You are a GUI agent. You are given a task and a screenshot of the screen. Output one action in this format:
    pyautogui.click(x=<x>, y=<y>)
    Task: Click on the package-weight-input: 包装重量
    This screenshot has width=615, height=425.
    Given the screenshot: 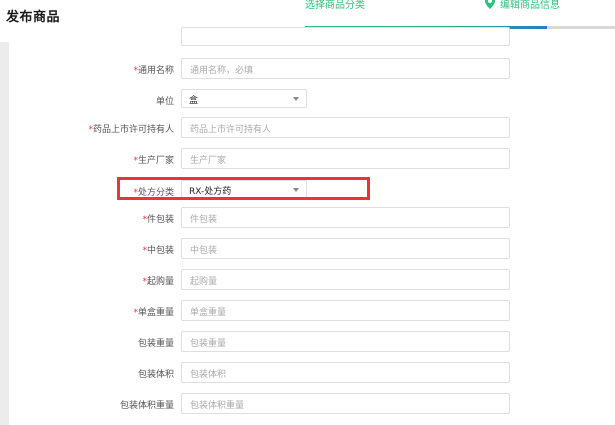 What is the action you would take?
    pyautogui.click(x=345, y=341)
    